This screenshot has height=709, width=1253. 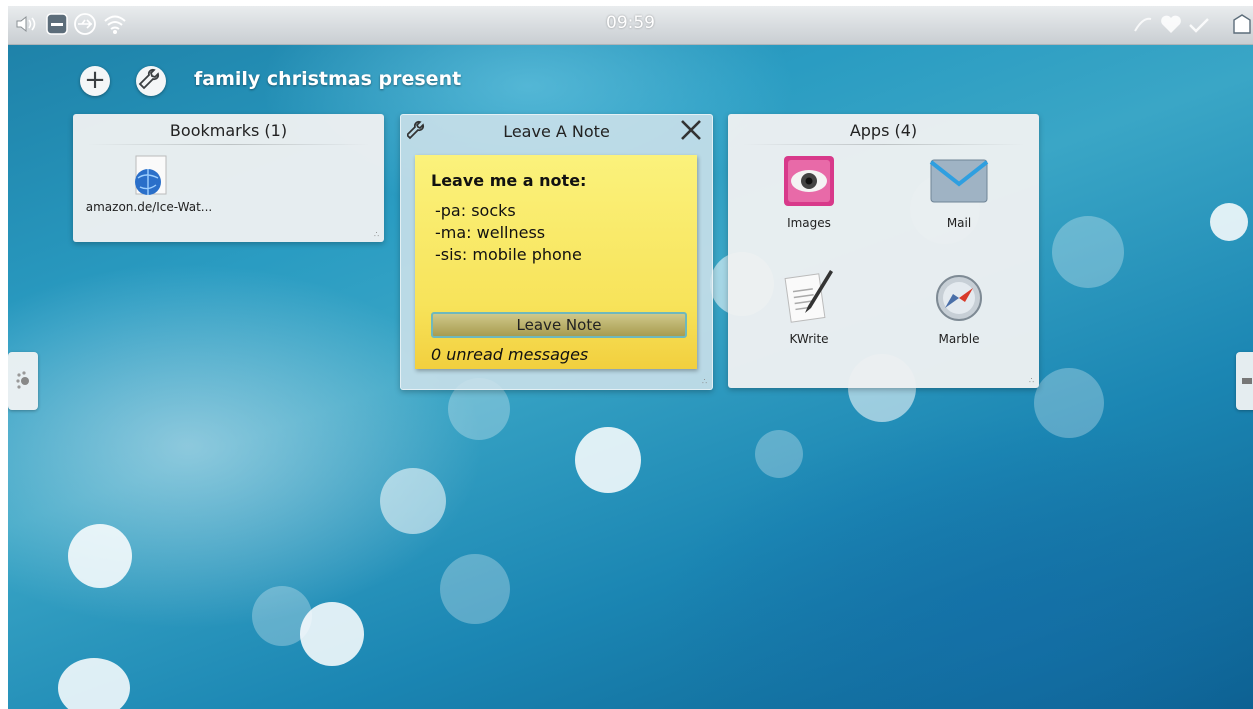 I want to click on clock: 09:59, so click(x=630, y=23).